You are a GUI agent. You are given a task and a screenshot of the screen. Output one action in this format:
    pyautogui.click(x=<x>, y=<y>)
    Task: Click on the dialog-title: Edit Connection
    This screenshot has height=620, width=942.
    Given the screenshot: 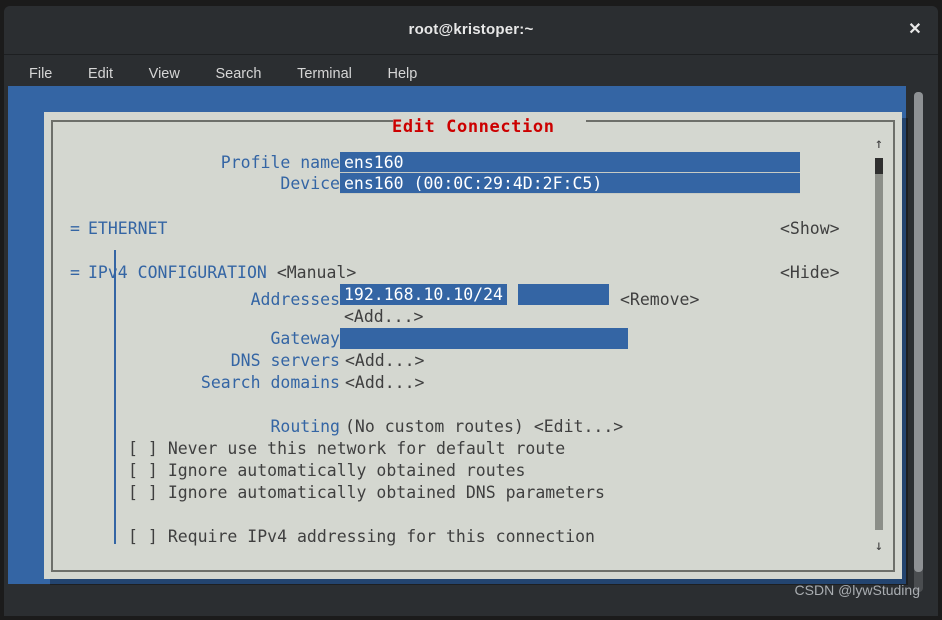 What is the action you would take?
    pyautogui.click(x=473, y=127)
    